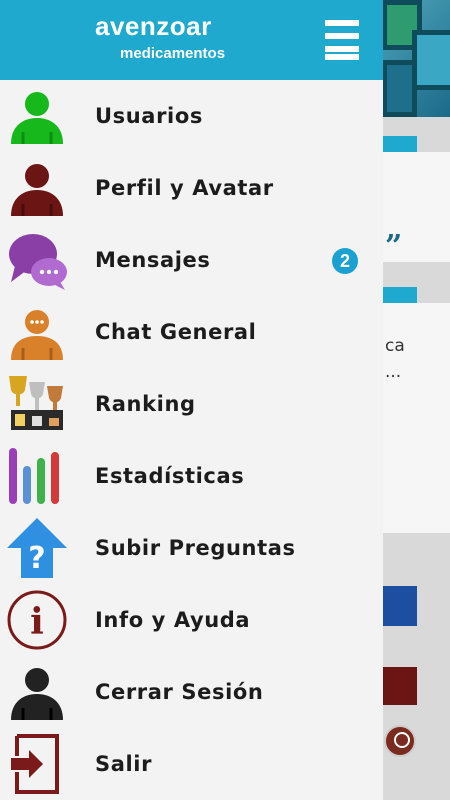 The width and height of the screenshot is (450, 800). I want to click on background-quote-mark: ”, so click(394, 246).